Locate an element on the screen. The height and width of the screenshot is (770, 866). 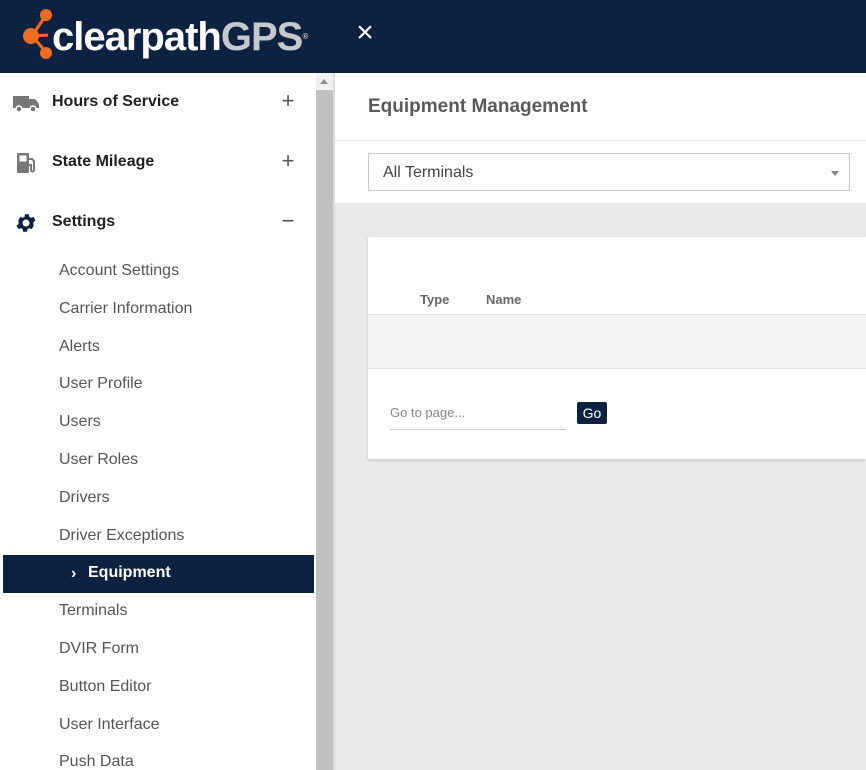
go-to-page-input is located at coordinates (478, 413).